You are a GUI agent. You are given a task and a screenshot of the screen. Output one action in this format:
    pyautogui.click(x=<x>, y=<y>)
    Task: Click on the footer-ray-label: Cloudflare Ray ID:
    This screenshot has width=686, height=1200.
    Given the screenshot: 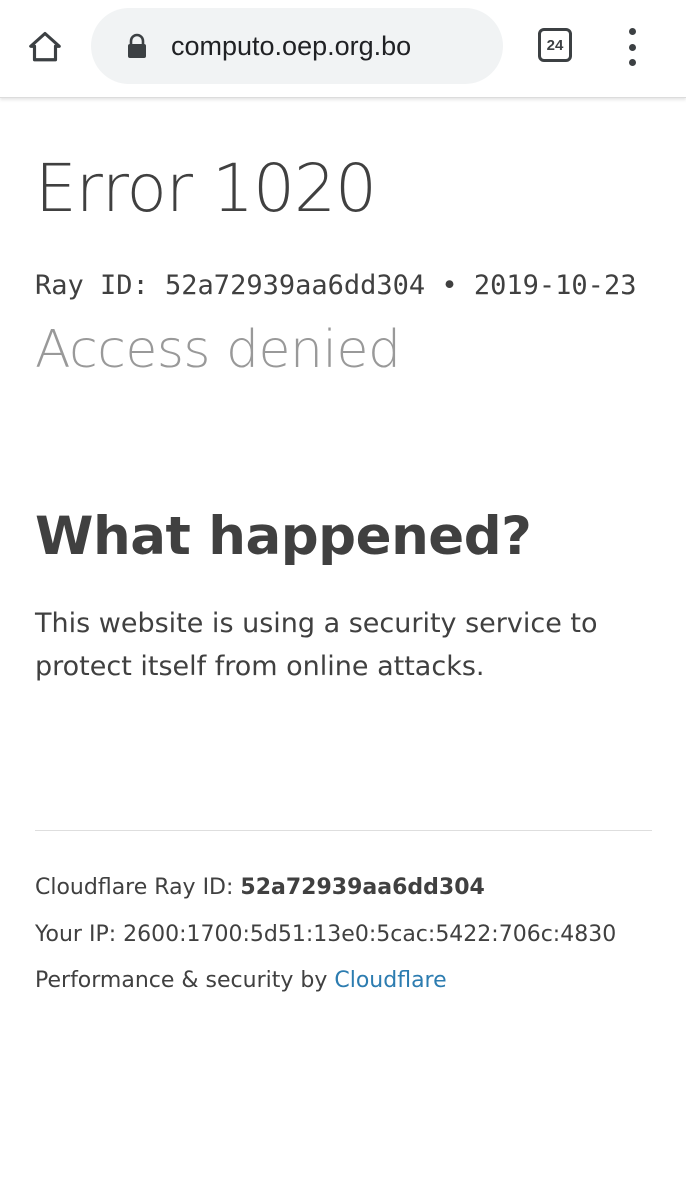 What is the action you would take?
    pyautogui.click(x=138, y=887)
    